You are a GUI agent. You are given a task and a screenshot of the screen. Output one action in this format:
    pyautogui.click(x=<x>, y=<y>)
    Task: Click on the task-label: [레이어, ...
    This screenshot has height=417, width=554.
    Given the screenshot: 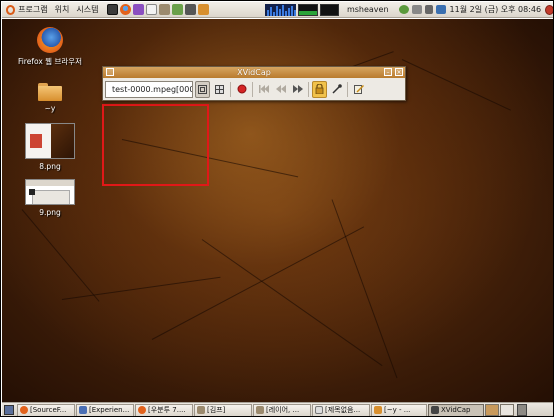 What is the action you would take?
    pyautogui.click(x=283, y=410)
    